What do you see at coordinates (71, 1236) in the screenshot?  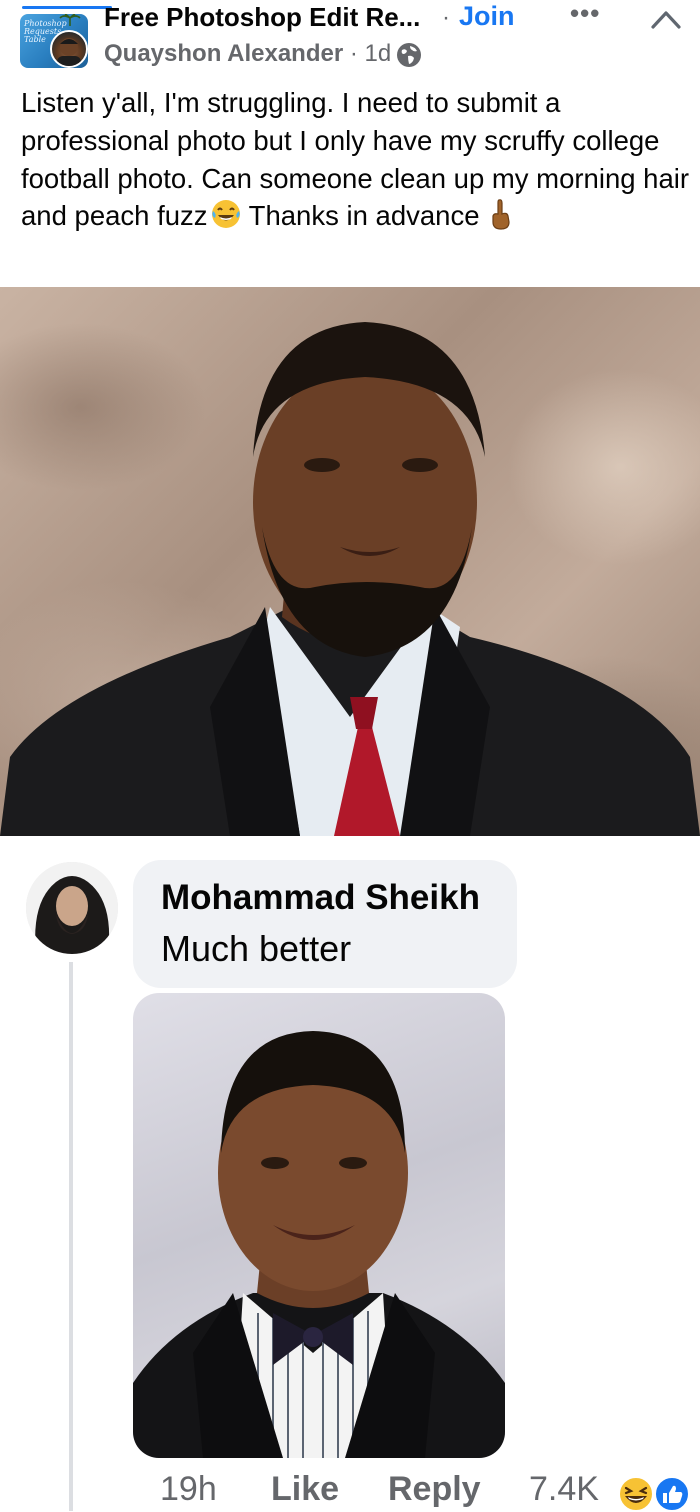 I see `thread-line` at bounding box center [71, 1236].